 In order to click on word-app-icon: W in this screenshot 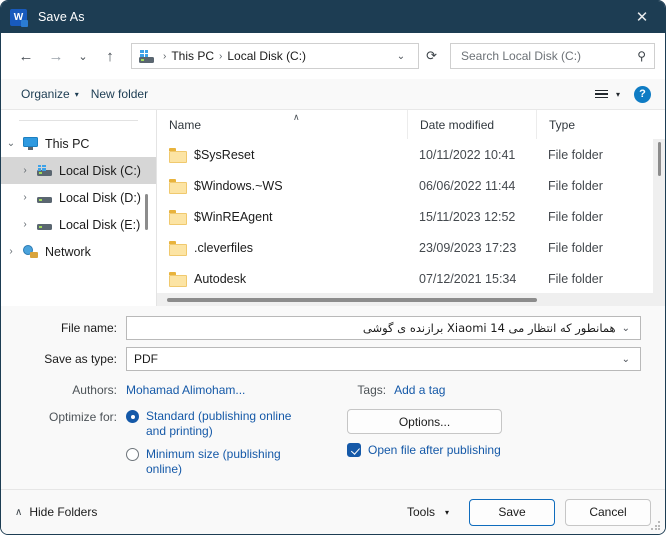, I will do `click(19, 17)`.